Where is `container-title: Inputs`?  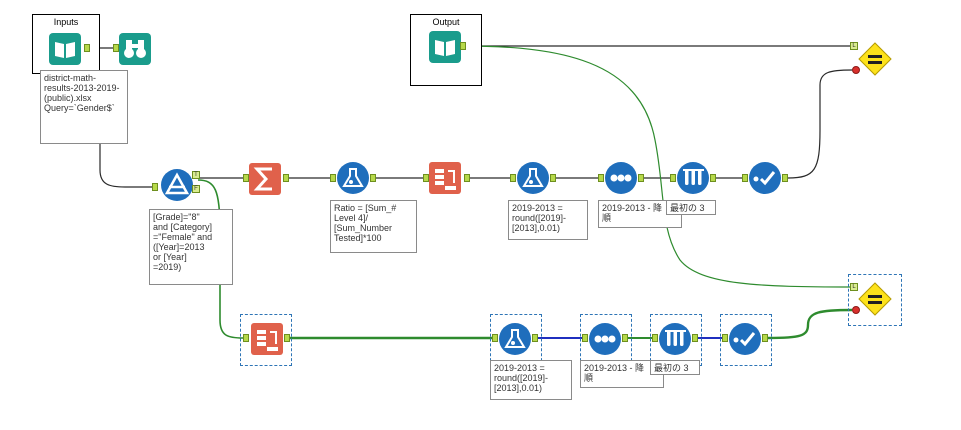 container-title: Inputs is located at coordinates (66, 22).